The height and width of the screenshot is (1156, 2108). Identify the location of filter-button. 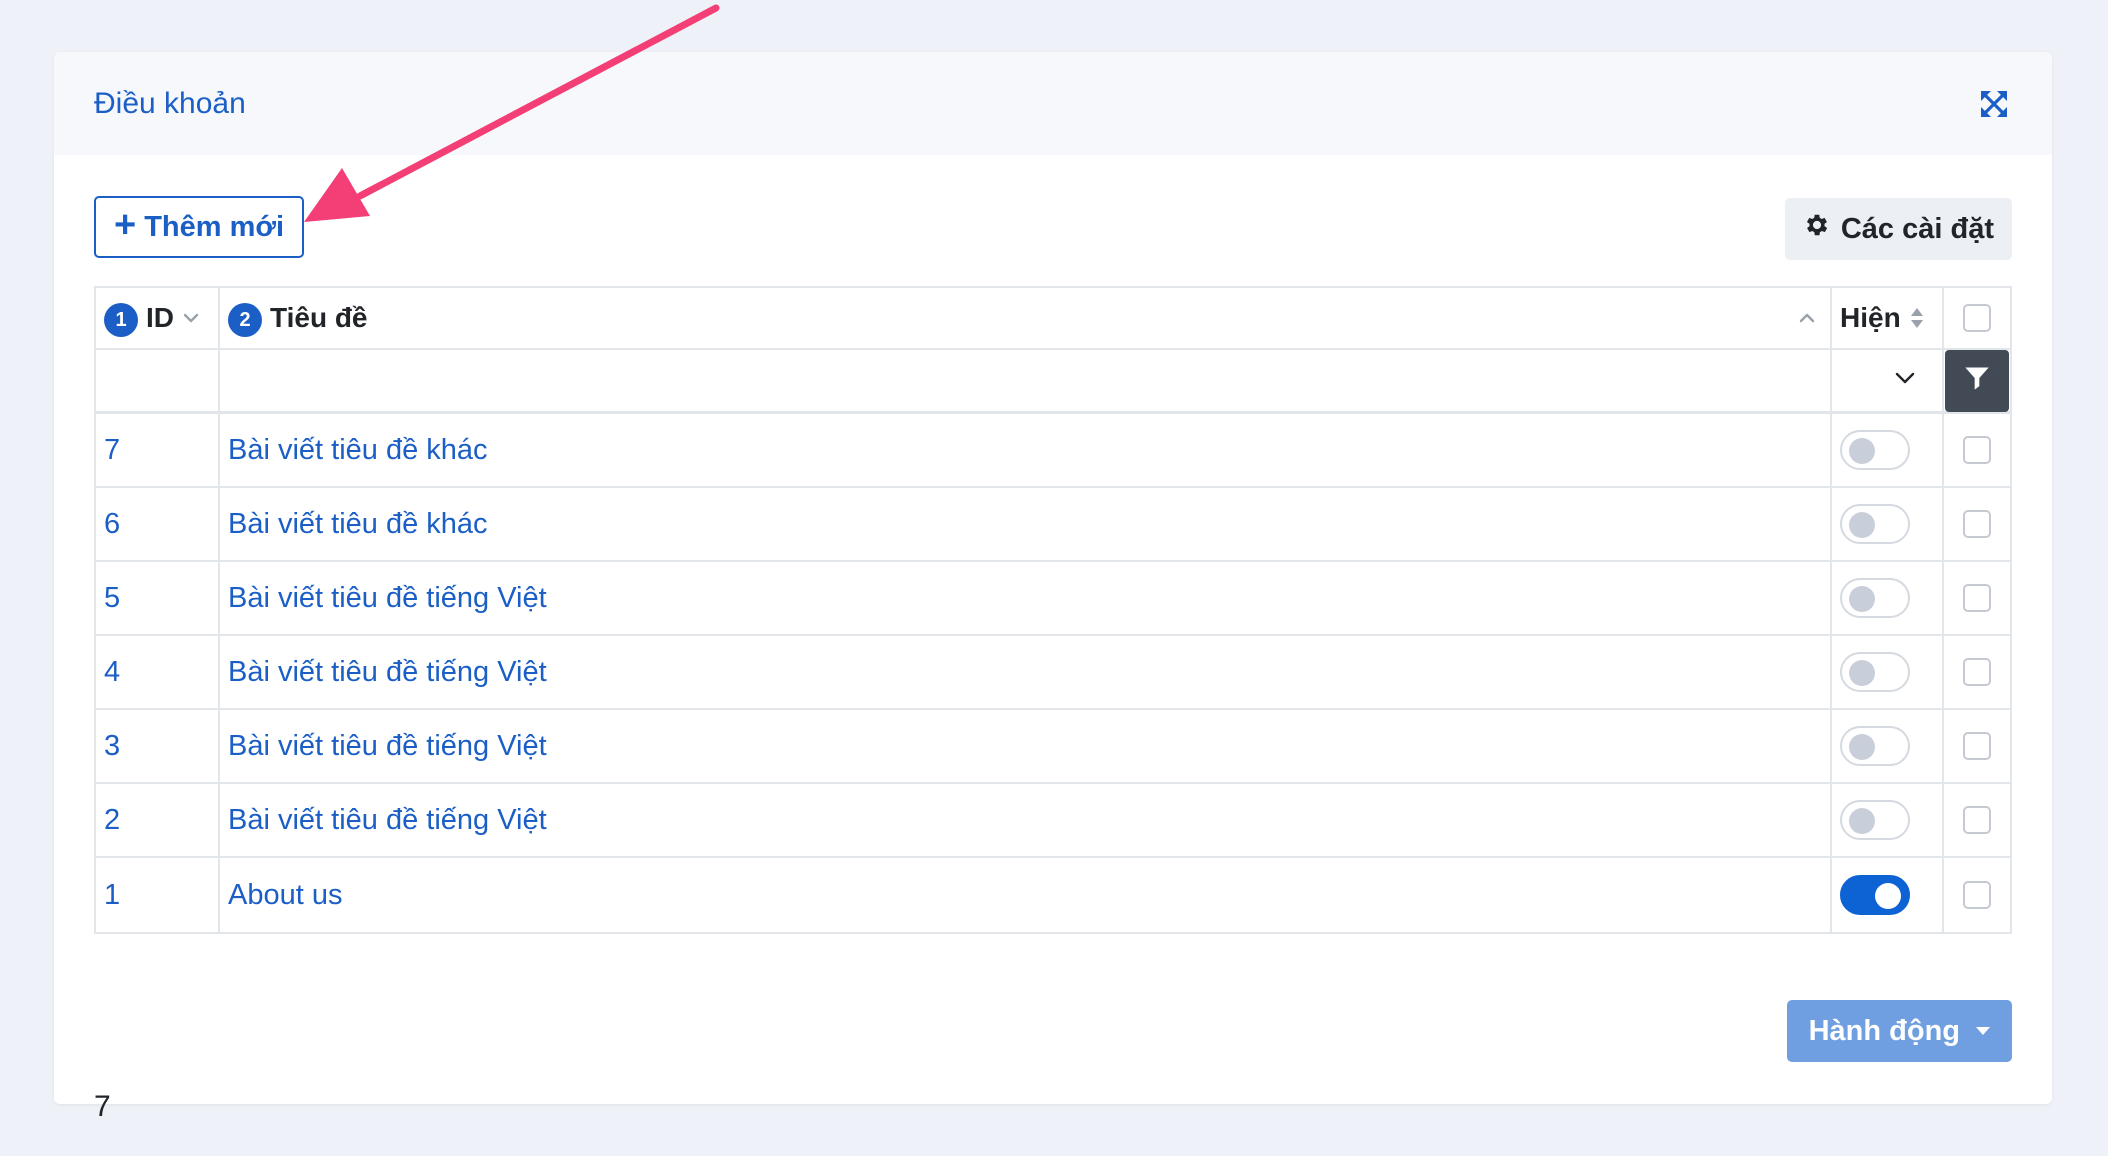
(1977, 380).